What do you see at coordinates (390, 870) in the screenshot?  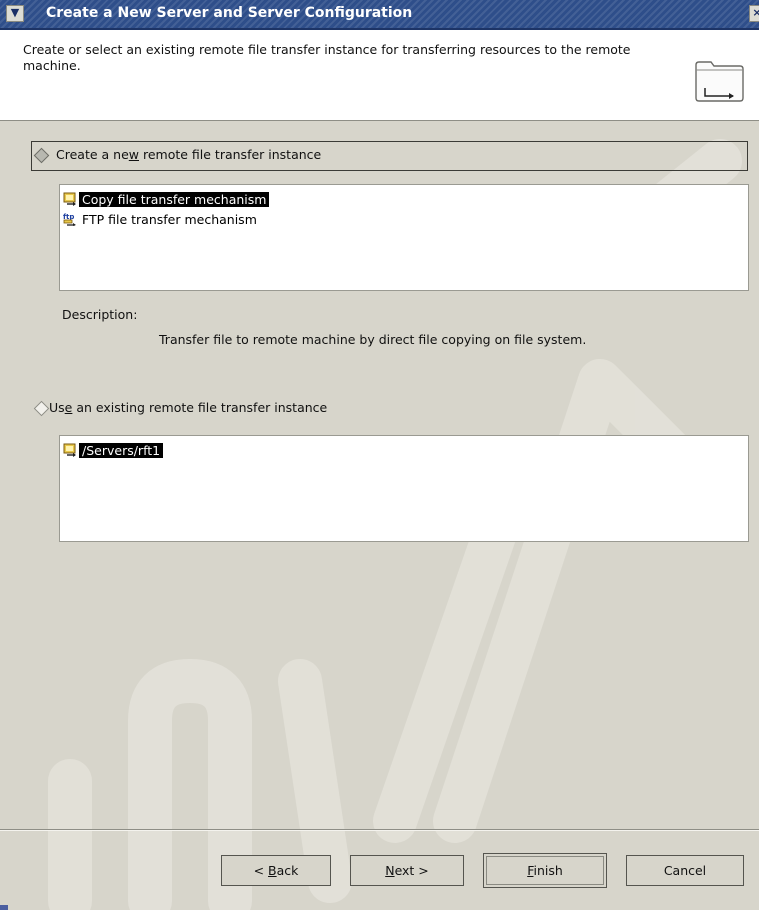 I see `next-button-mnemonic: N` at bounding box center [390, 870].